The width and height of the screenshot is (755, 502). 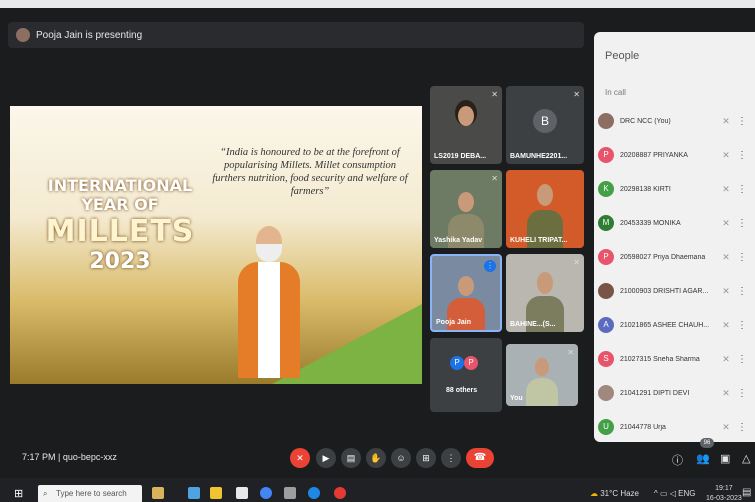 What do you see at coordinates (376, 458) in the screenshot?
I see `raise-hand-button: ✋` at bounding box center [376, 458].